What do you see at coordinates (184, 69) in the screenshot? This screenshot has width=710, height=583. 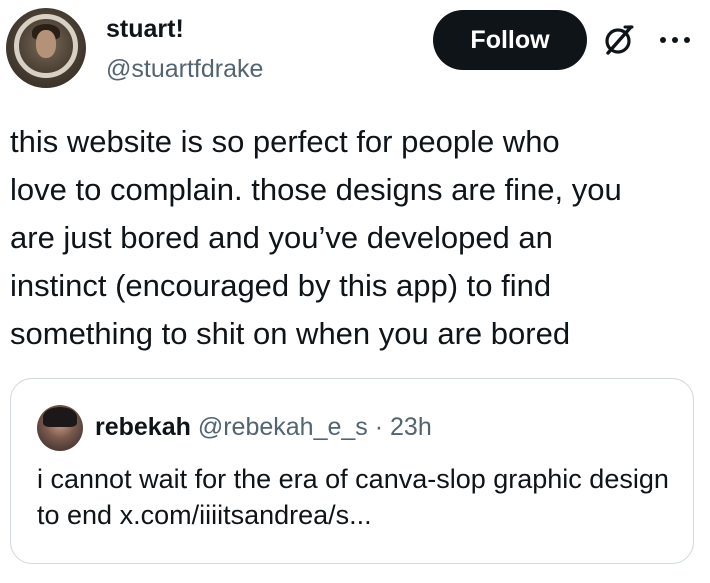 I see `author-handle: @stuartfdrake` at bounding box center [184, 69].